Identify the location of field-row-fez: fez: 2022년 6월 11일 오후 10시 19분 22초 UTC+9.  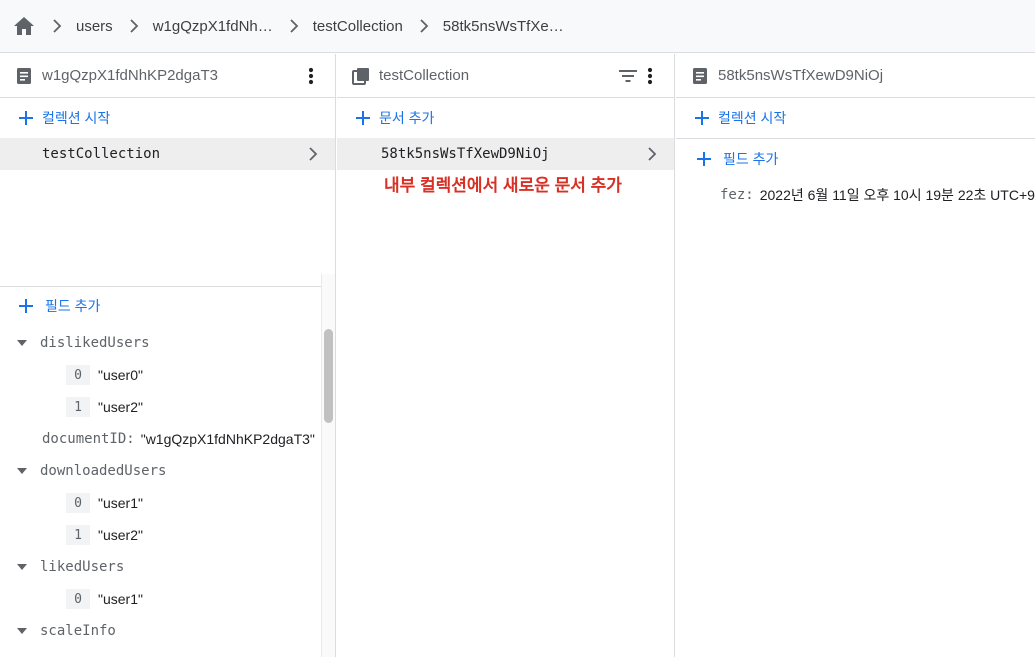
(877, 195).